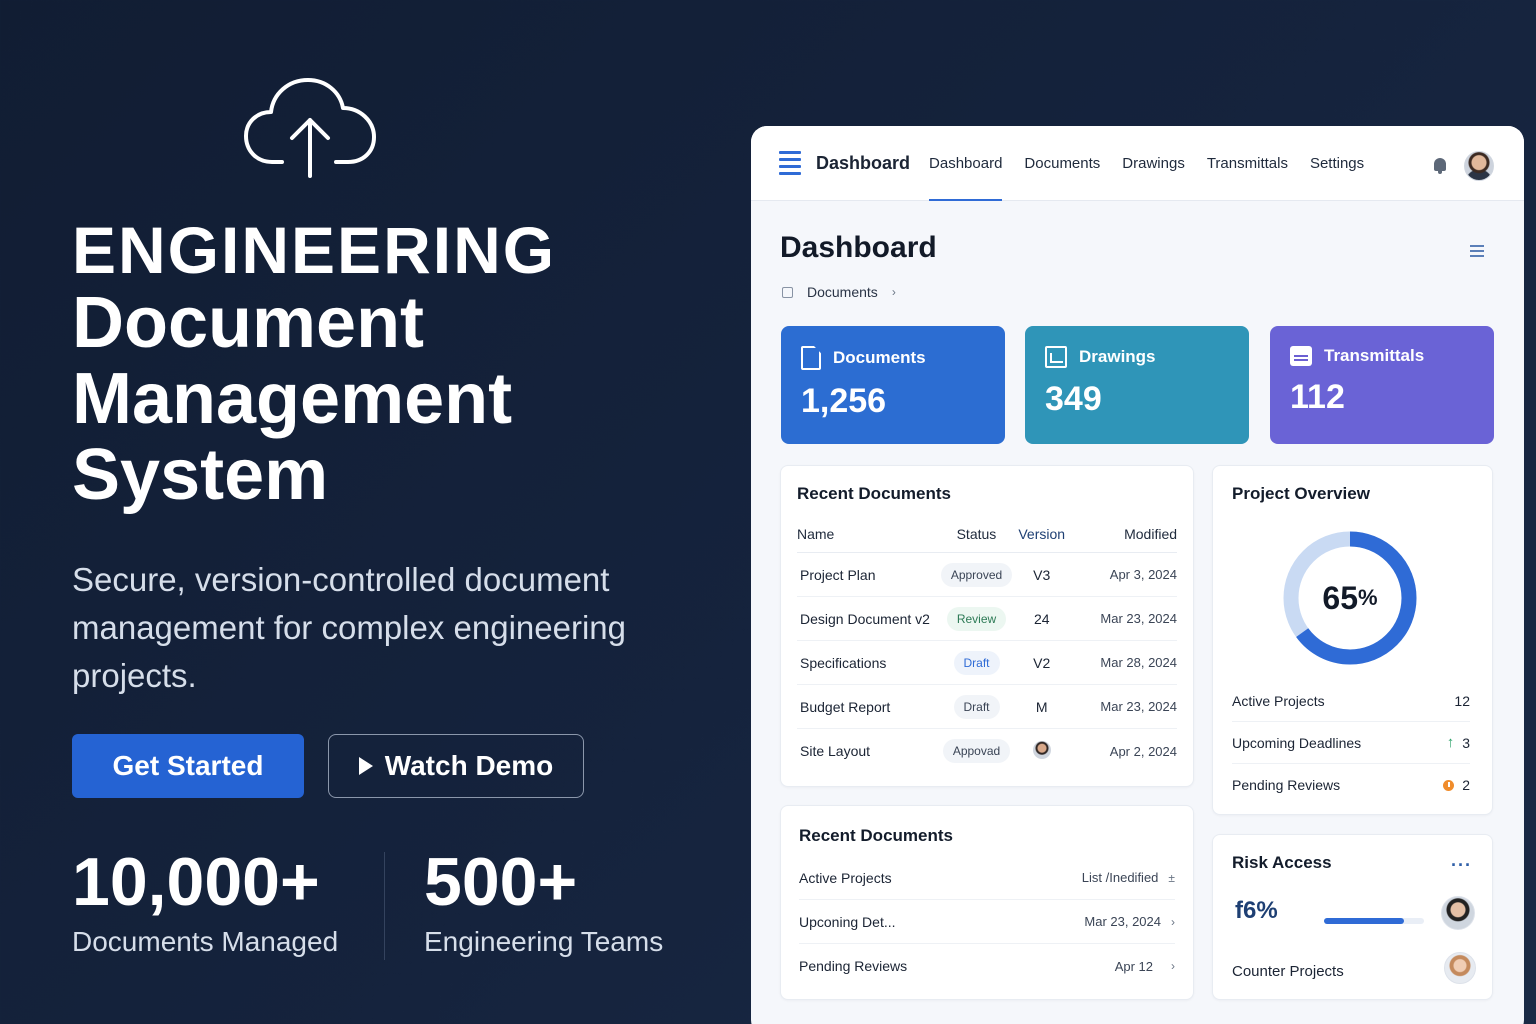  Describe the element at coordinates (1042, 662) in the screenshot. I see `cell-version: V2` at that location.